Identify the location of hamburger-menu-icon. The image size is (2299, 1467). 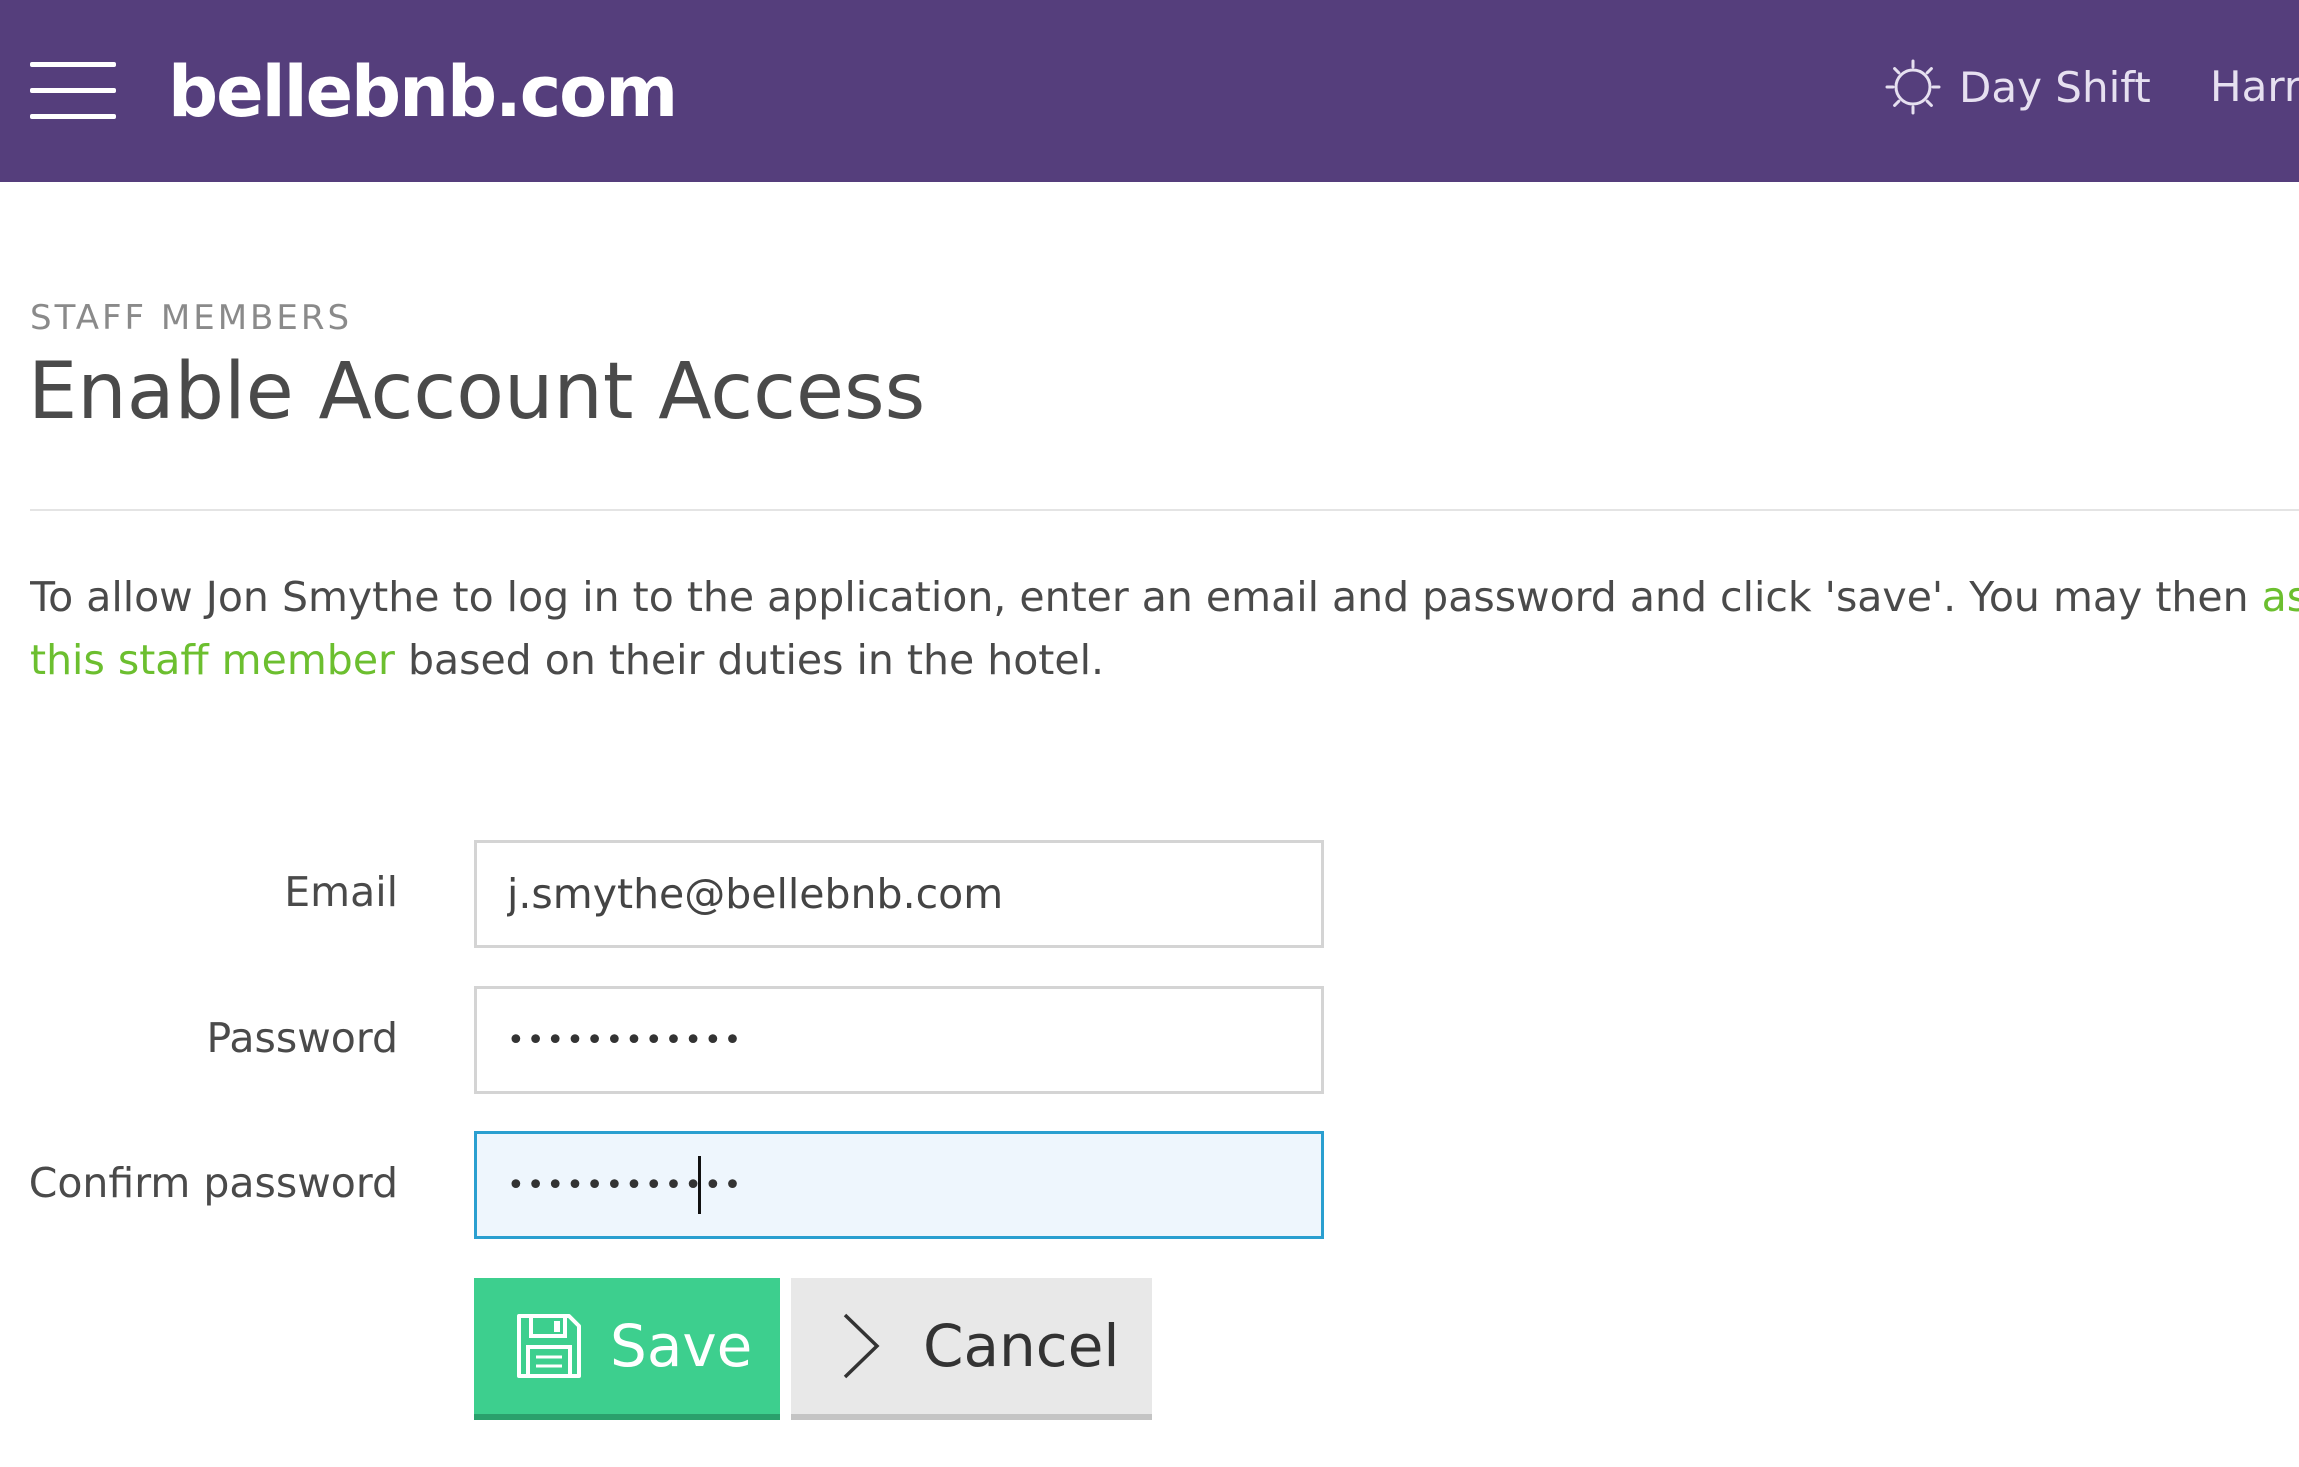
(73, 90).